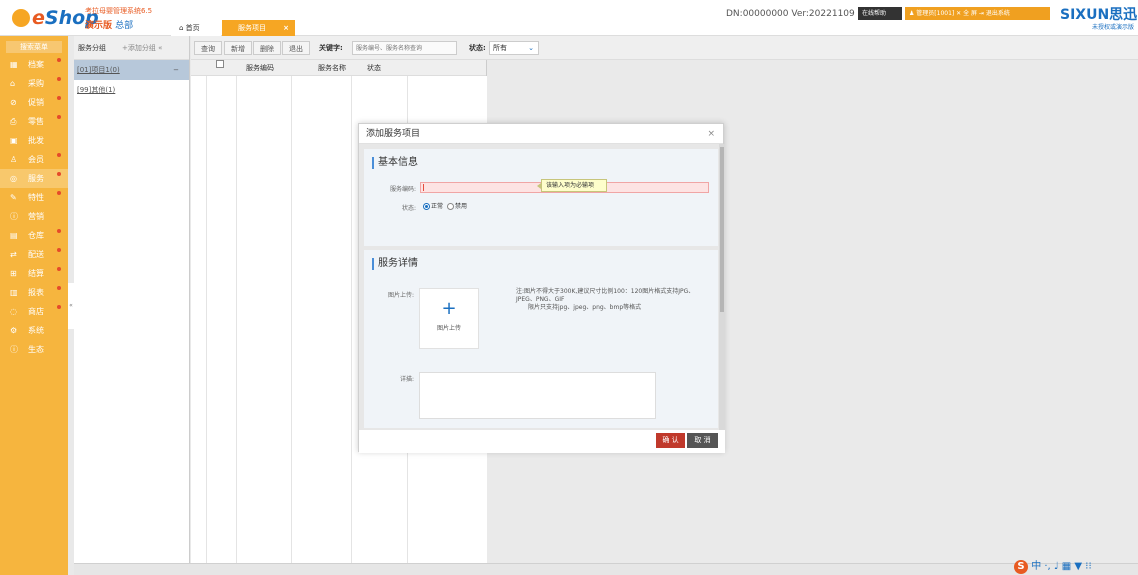  I want to click on chevron-down-icon: ⌄, so click(531, 48).